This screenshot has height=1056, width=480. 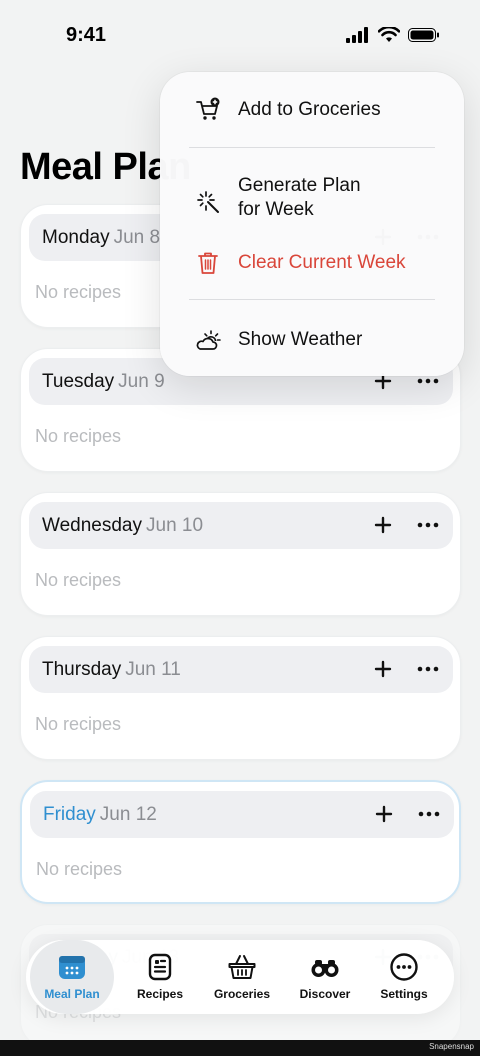 What do you see at coordinates (325, 994) in the screenshot?
I see `tab-label: Discover` at bounding box center [325, 994].